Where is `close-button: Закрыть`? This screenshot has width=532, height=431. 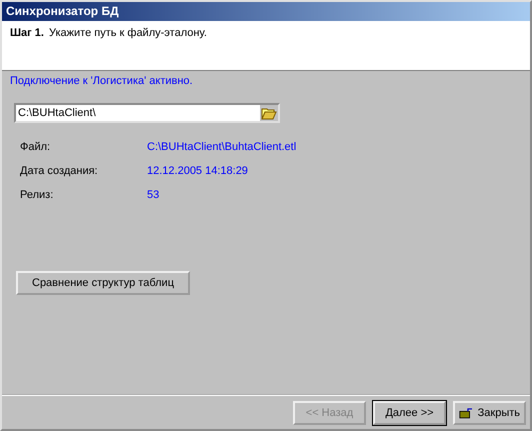
close-button: Закрыть is located at coordinates (489, 412).